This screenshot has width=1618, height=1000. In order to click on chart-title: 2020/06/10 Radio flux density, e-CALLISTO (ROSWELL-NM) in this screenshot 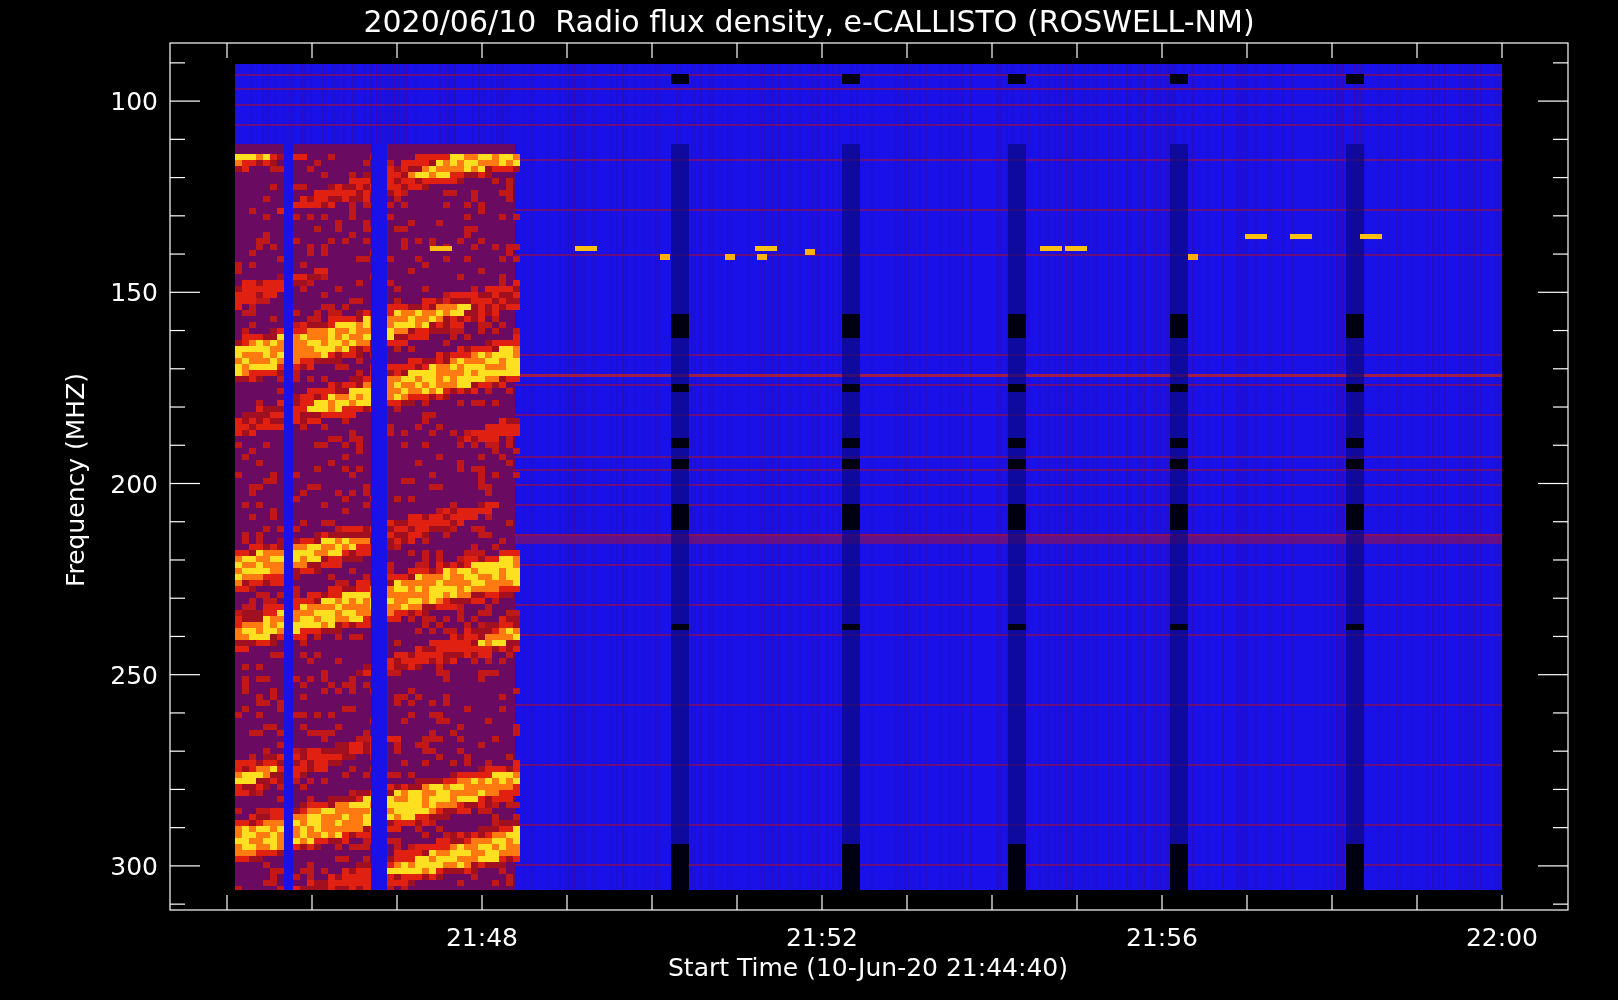, I will do `click(809, 21)`.